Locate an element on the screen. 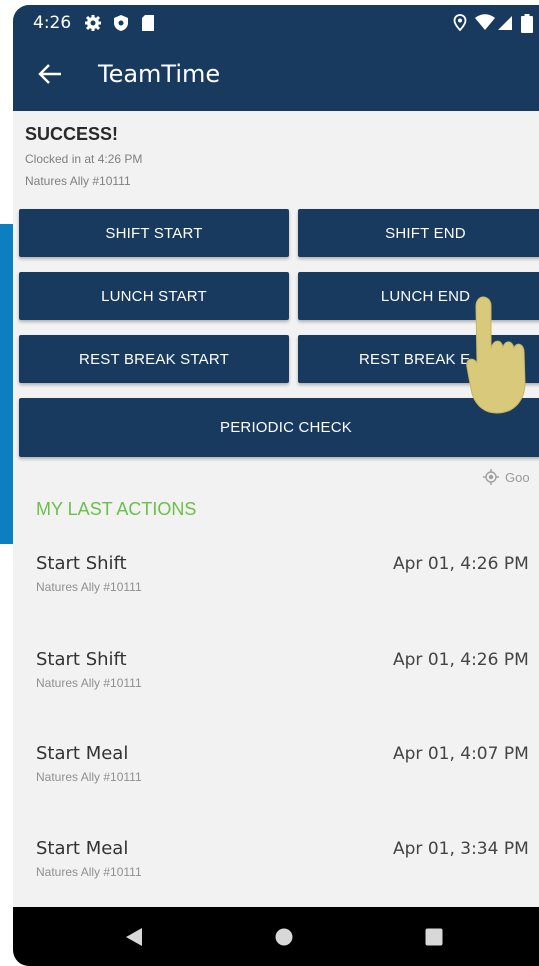 This screenshot has height=966, width=539. app-title: TeamTime is located at coordinates (159, 74).